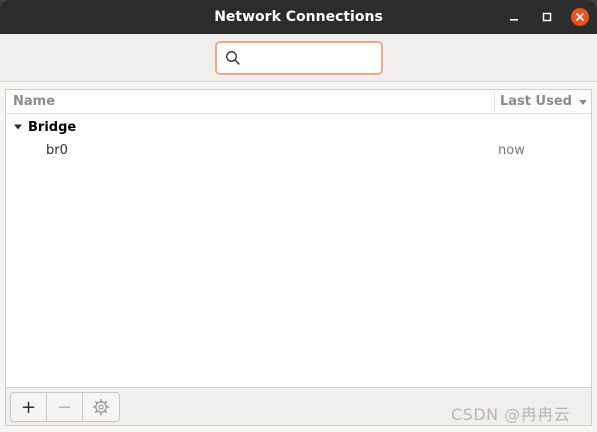 Image resolution: width=597 pixels, height=432 pixels. What do you see at coordinates (298, 17) in the screenshot?
I see `title-bar: Network Connections` at bounding box center [298, 17].